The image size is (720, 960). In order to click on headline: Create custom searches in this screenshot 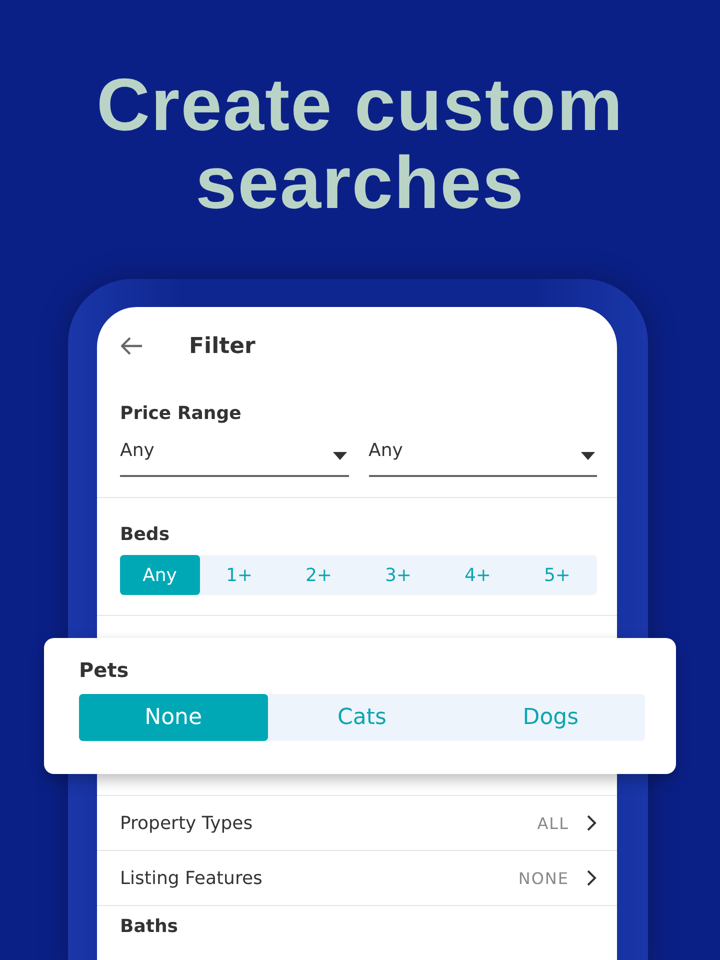, I will do `click(360, 142)`.